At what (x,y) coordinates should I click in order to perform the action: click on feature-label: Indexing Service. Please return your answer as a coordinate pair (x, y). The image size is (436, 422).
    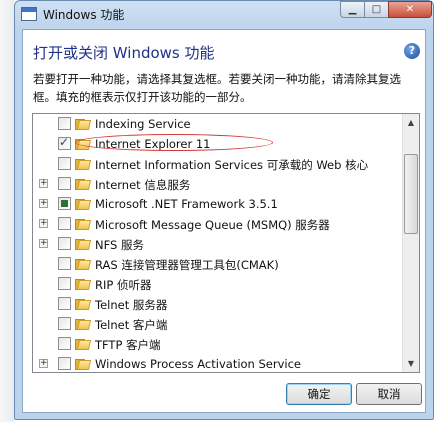
    Looking at the image, I should click on (143, 124).